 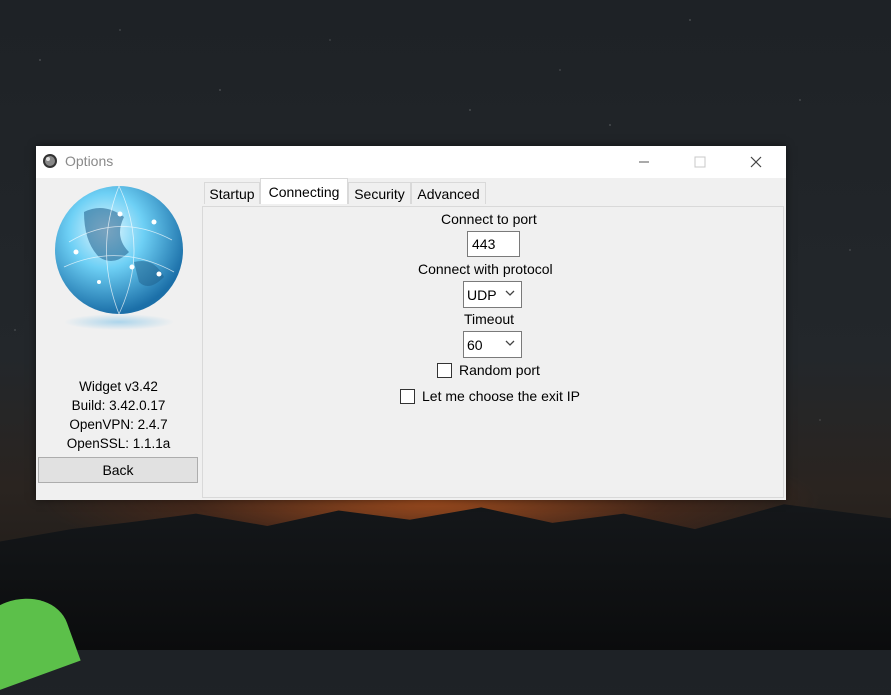 I want to click on window-title: Options, so click(x=89, y=161).